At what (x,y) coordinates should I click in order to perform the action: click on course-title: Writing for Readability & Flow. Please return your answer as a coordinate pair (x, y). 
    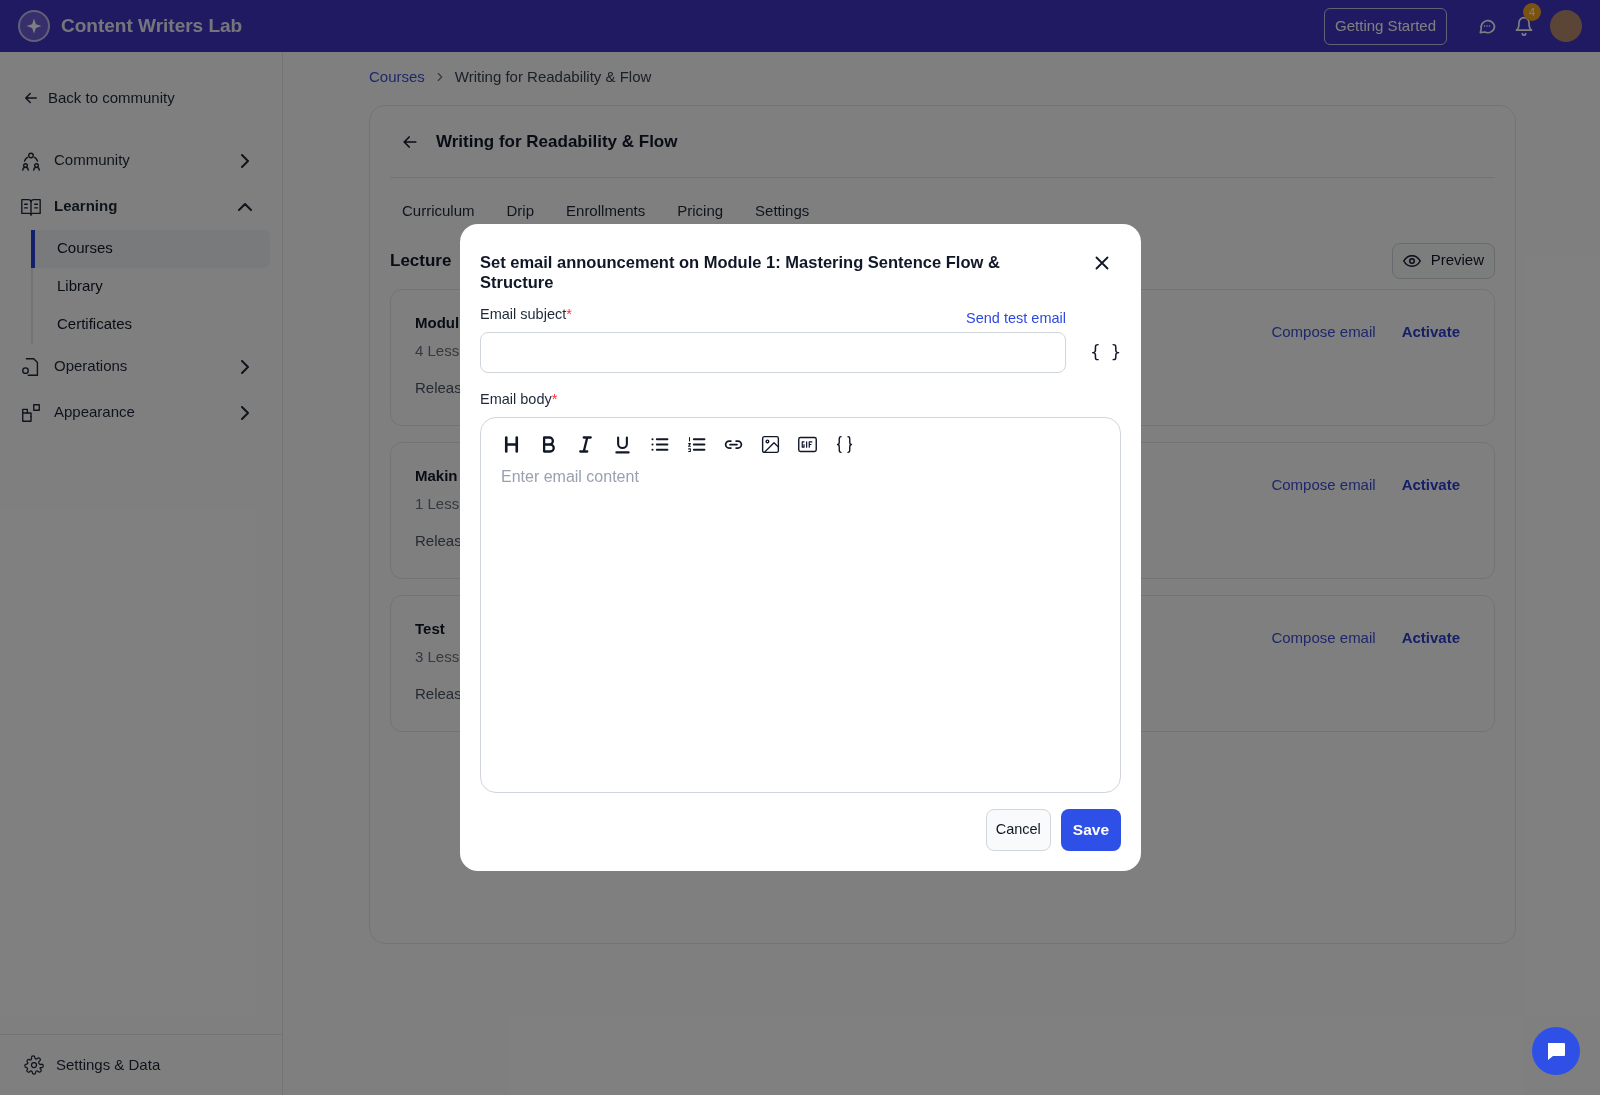
    Looking at the image, I should click on (557, 141).